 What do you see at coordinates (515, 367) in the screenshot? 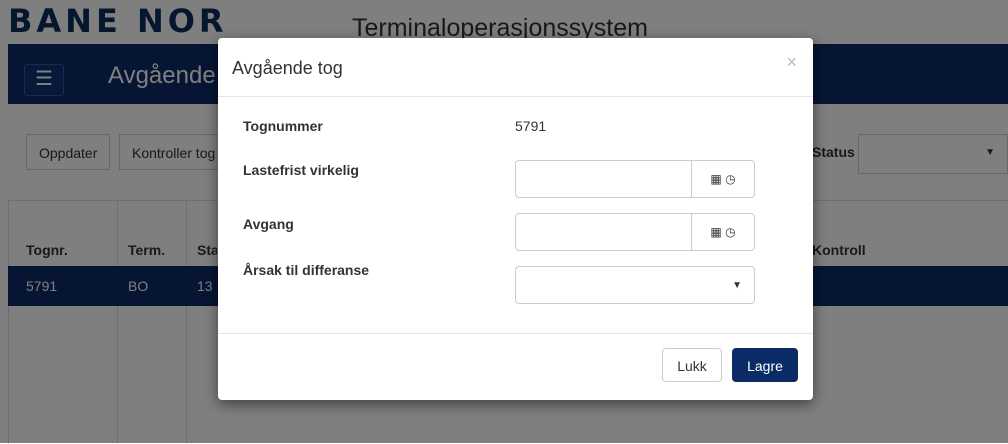
I see `modal-footer: Lukk Lagre` at bounding box center [515, 367].